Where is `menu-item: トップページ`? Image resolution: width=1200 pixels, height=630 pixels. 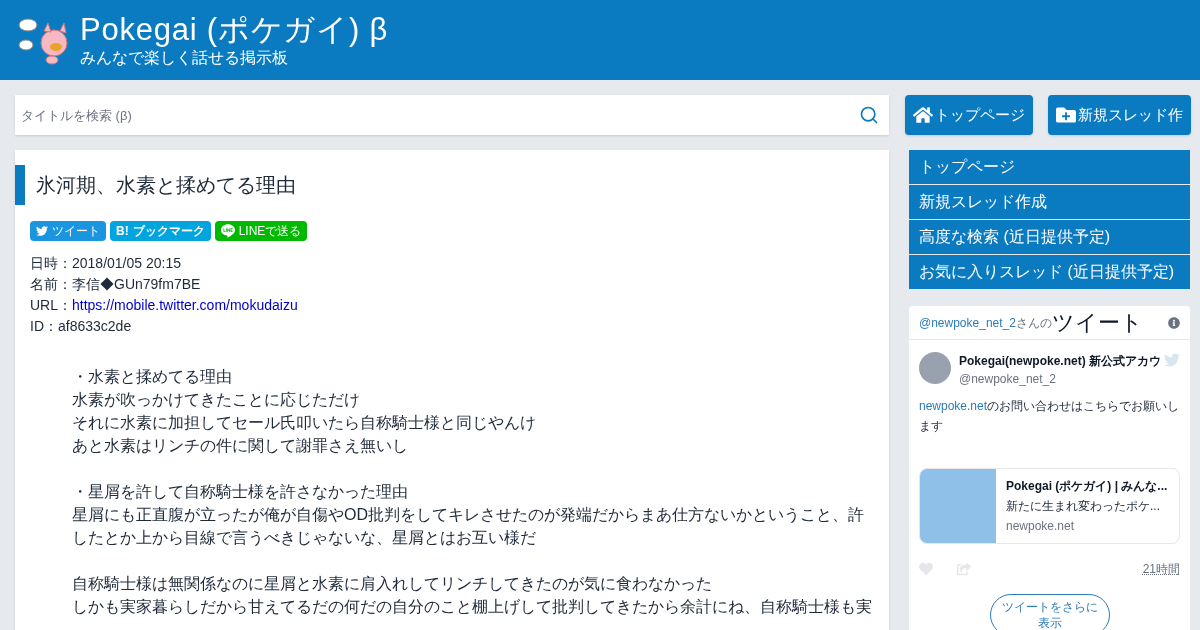
menu-item: トップページ is located at coordinates (1049, 167).